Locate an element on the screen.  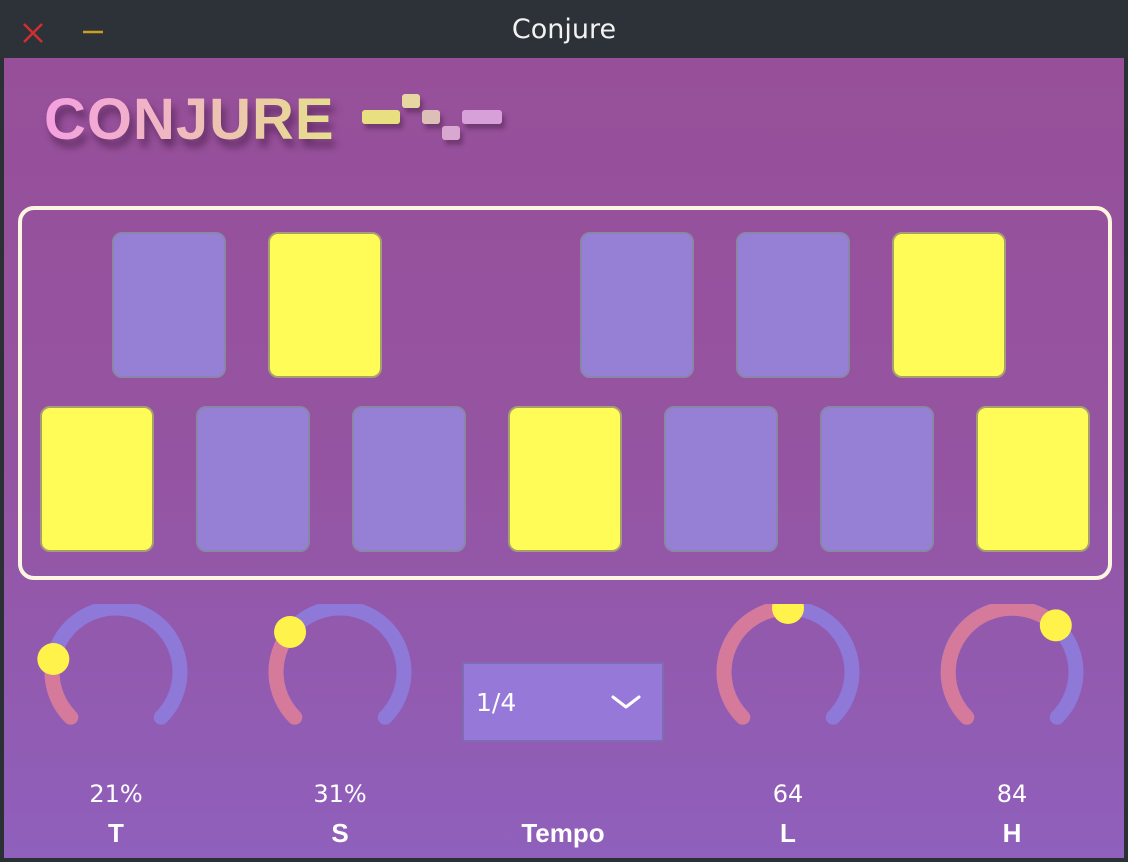
knob-s-handle is located at coordinates (290, 631).